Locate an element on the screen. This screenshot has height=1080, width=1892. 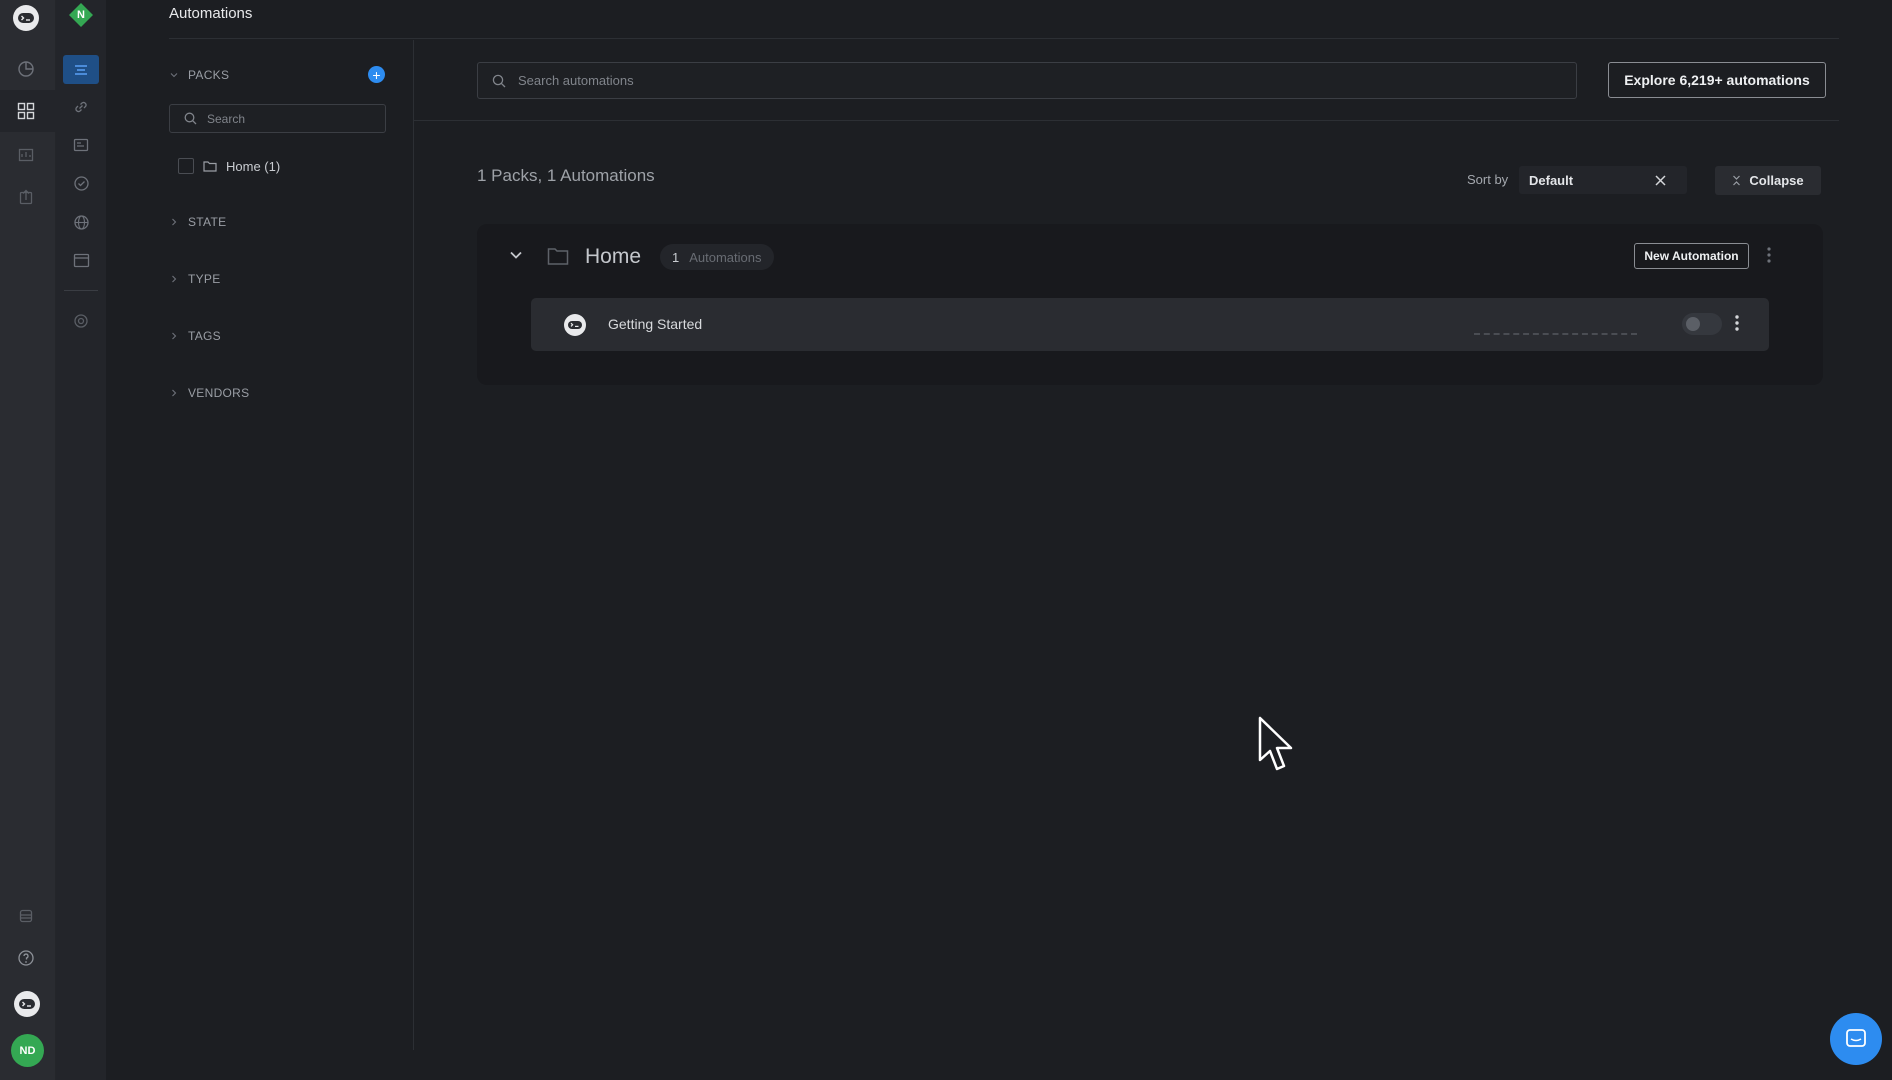
workspace-badge: N is located at coordinates (81, 15).